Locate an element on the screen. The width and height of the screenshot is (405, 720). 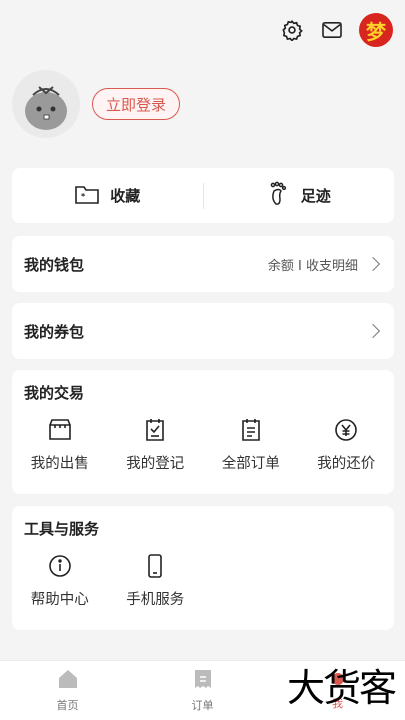
phone-icon is located at coordinates (155, 566).